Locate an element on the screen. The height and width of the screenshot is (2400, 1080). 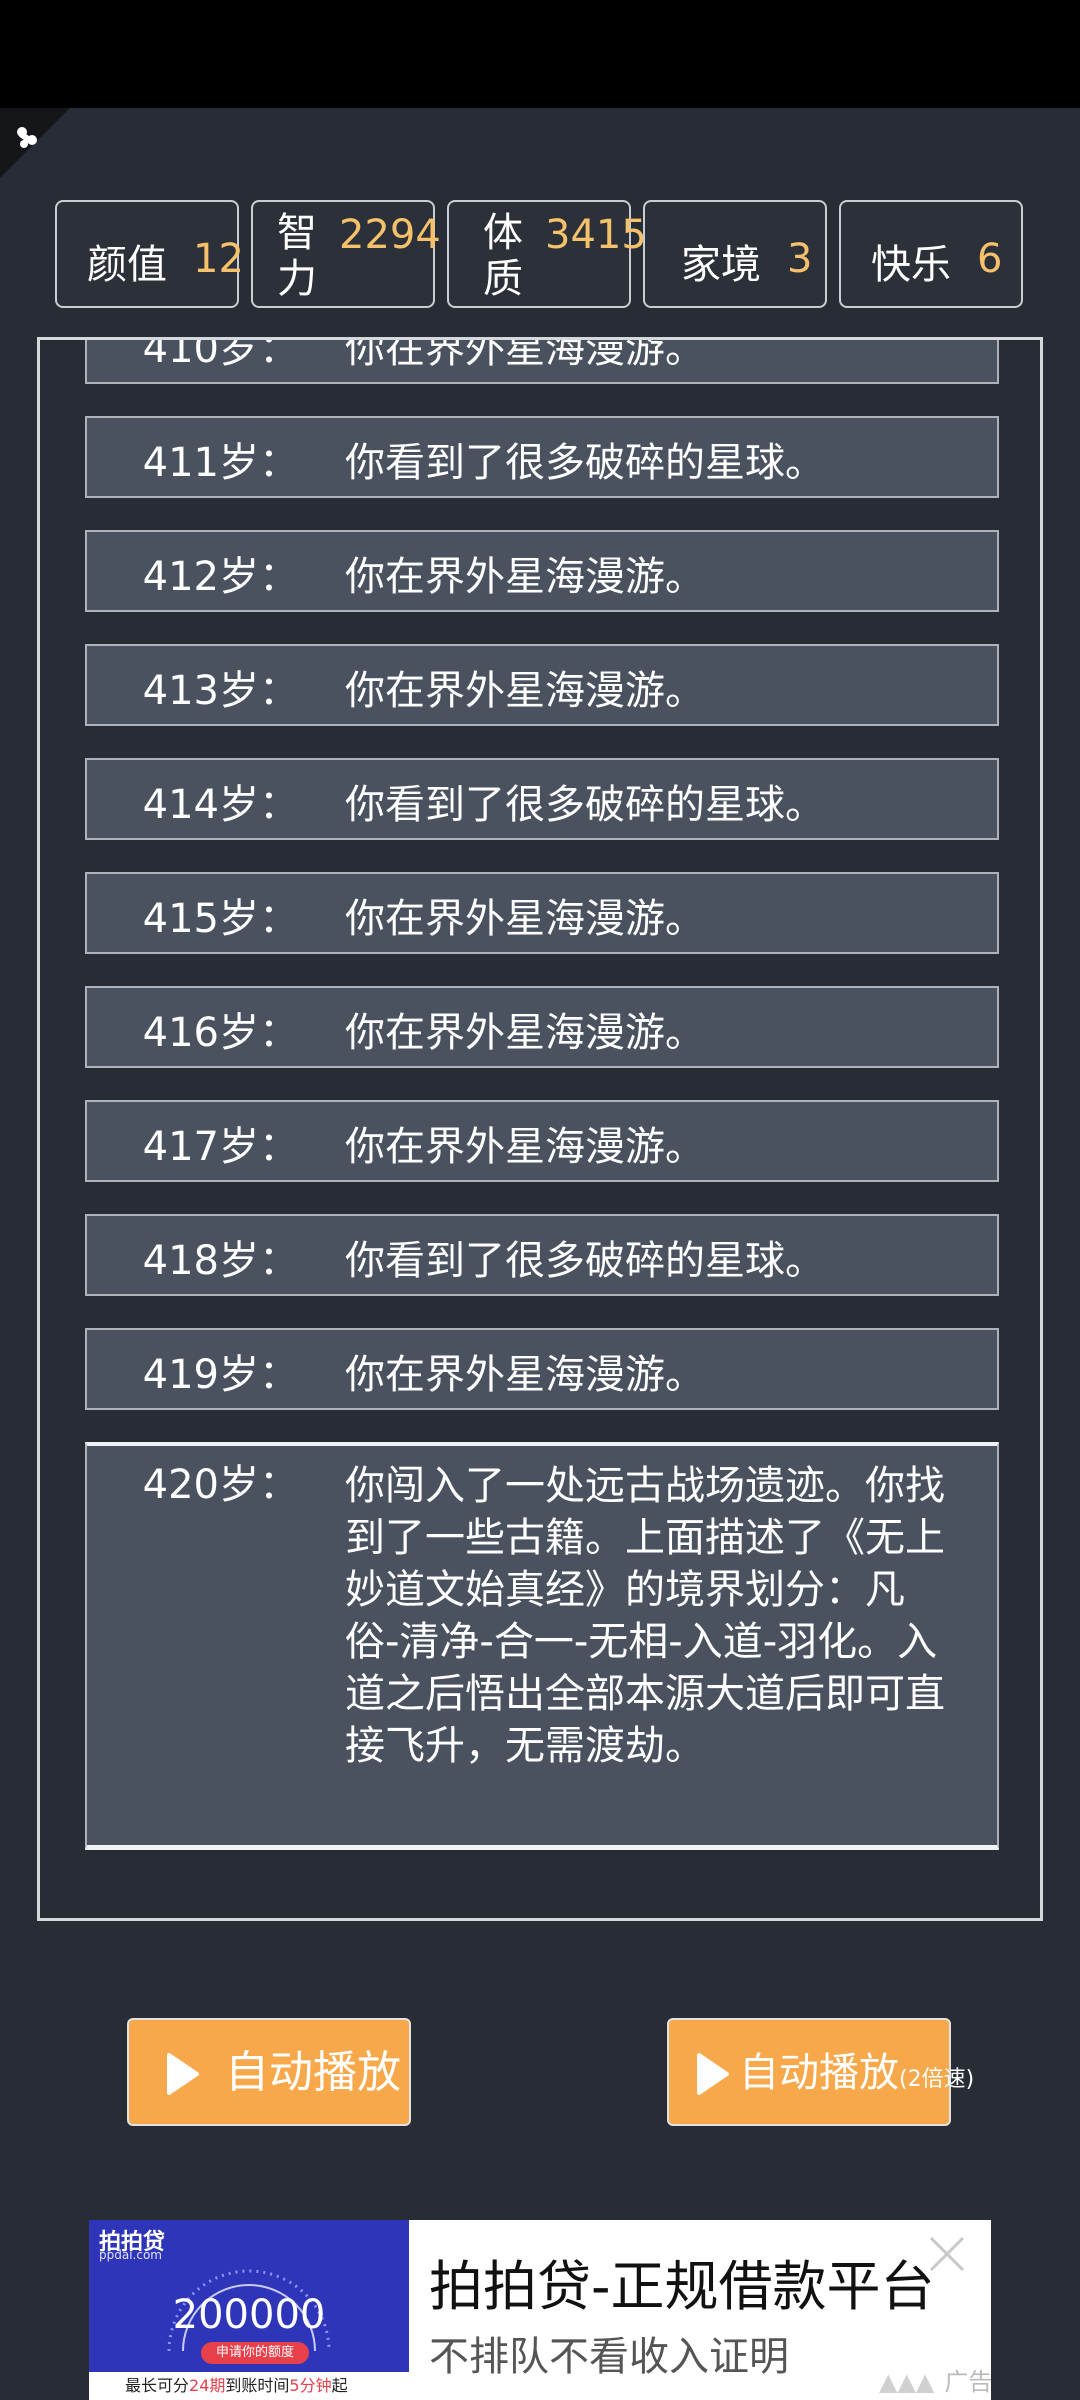
autoplay-2x-button: 自动播放(2倍速) is located at coordinates (820, 2072).